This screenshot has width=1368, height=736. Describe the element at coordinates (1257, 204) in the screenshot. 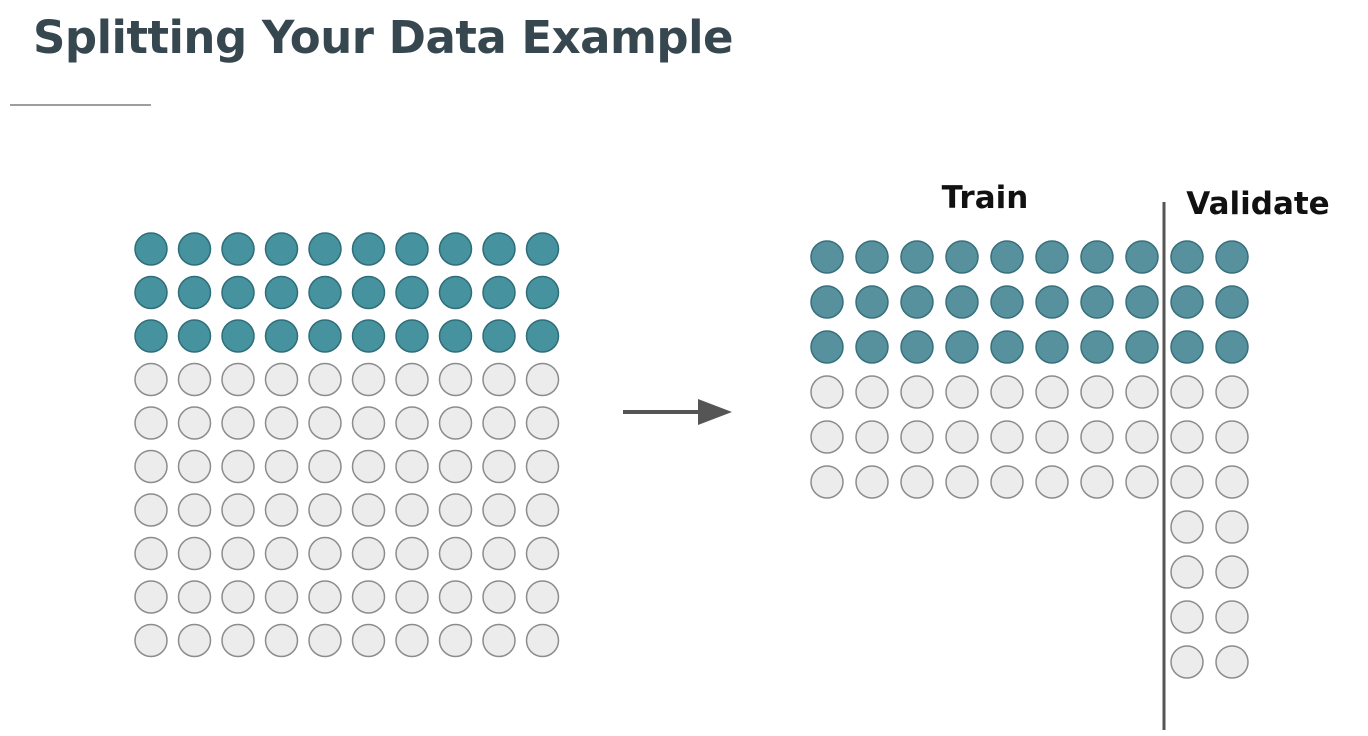

I see `validate-label: Validate` at that location.